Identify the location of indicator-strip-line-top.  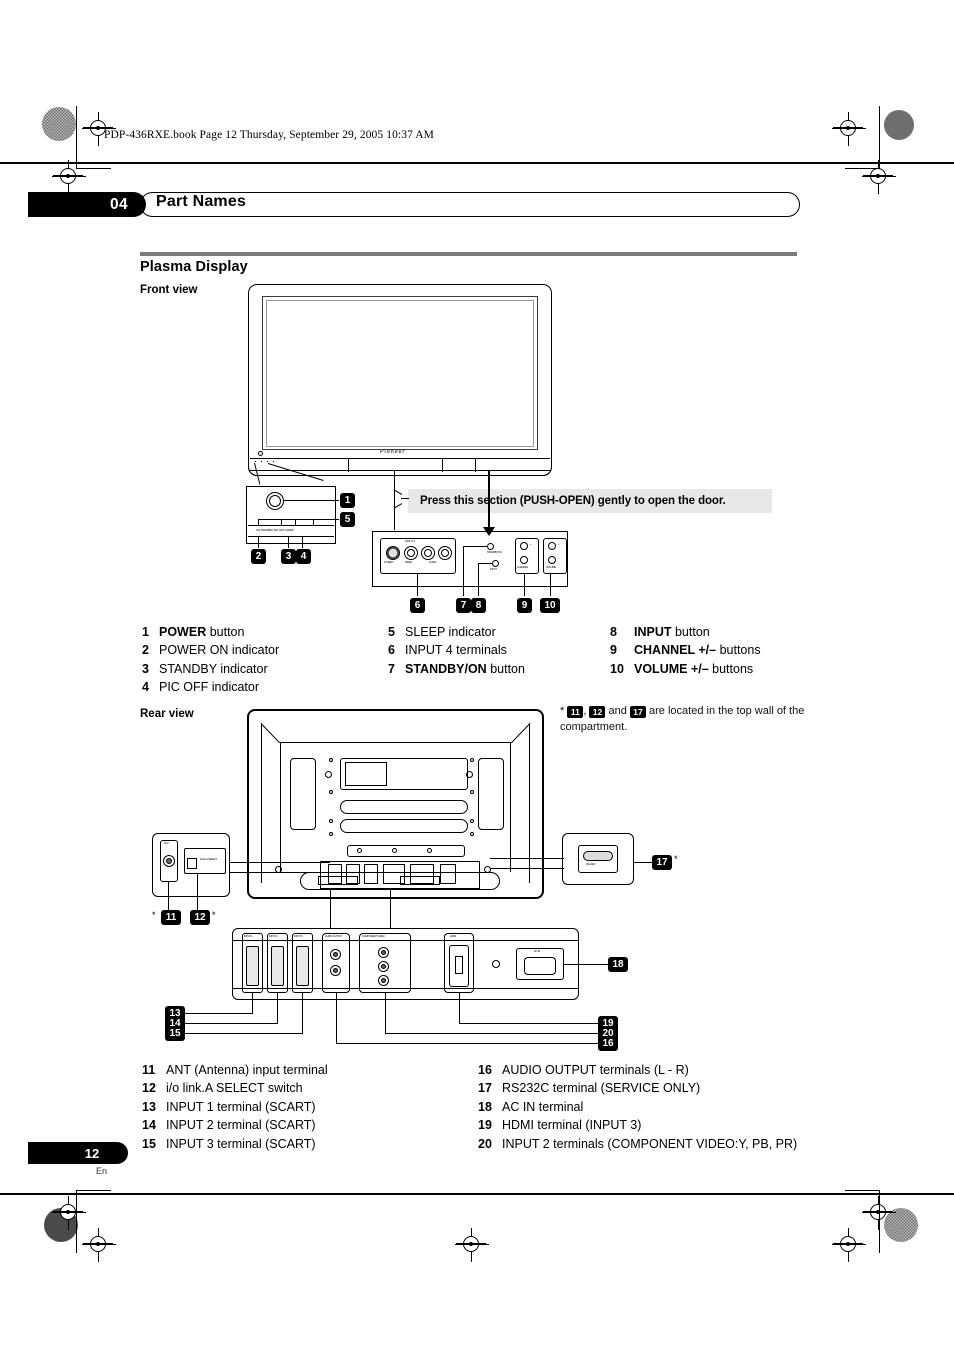
(291, 525).